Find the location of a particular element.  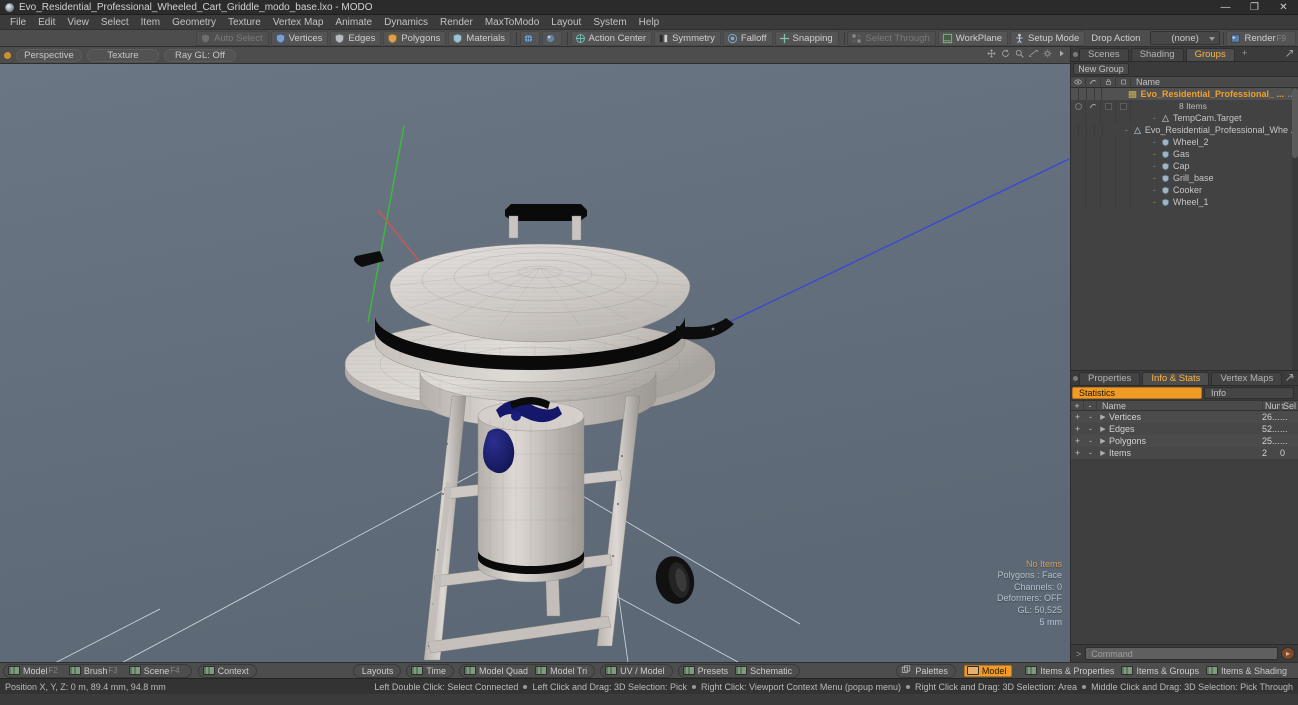

new-group-button: New Group is located at coordinates (1101, 69).